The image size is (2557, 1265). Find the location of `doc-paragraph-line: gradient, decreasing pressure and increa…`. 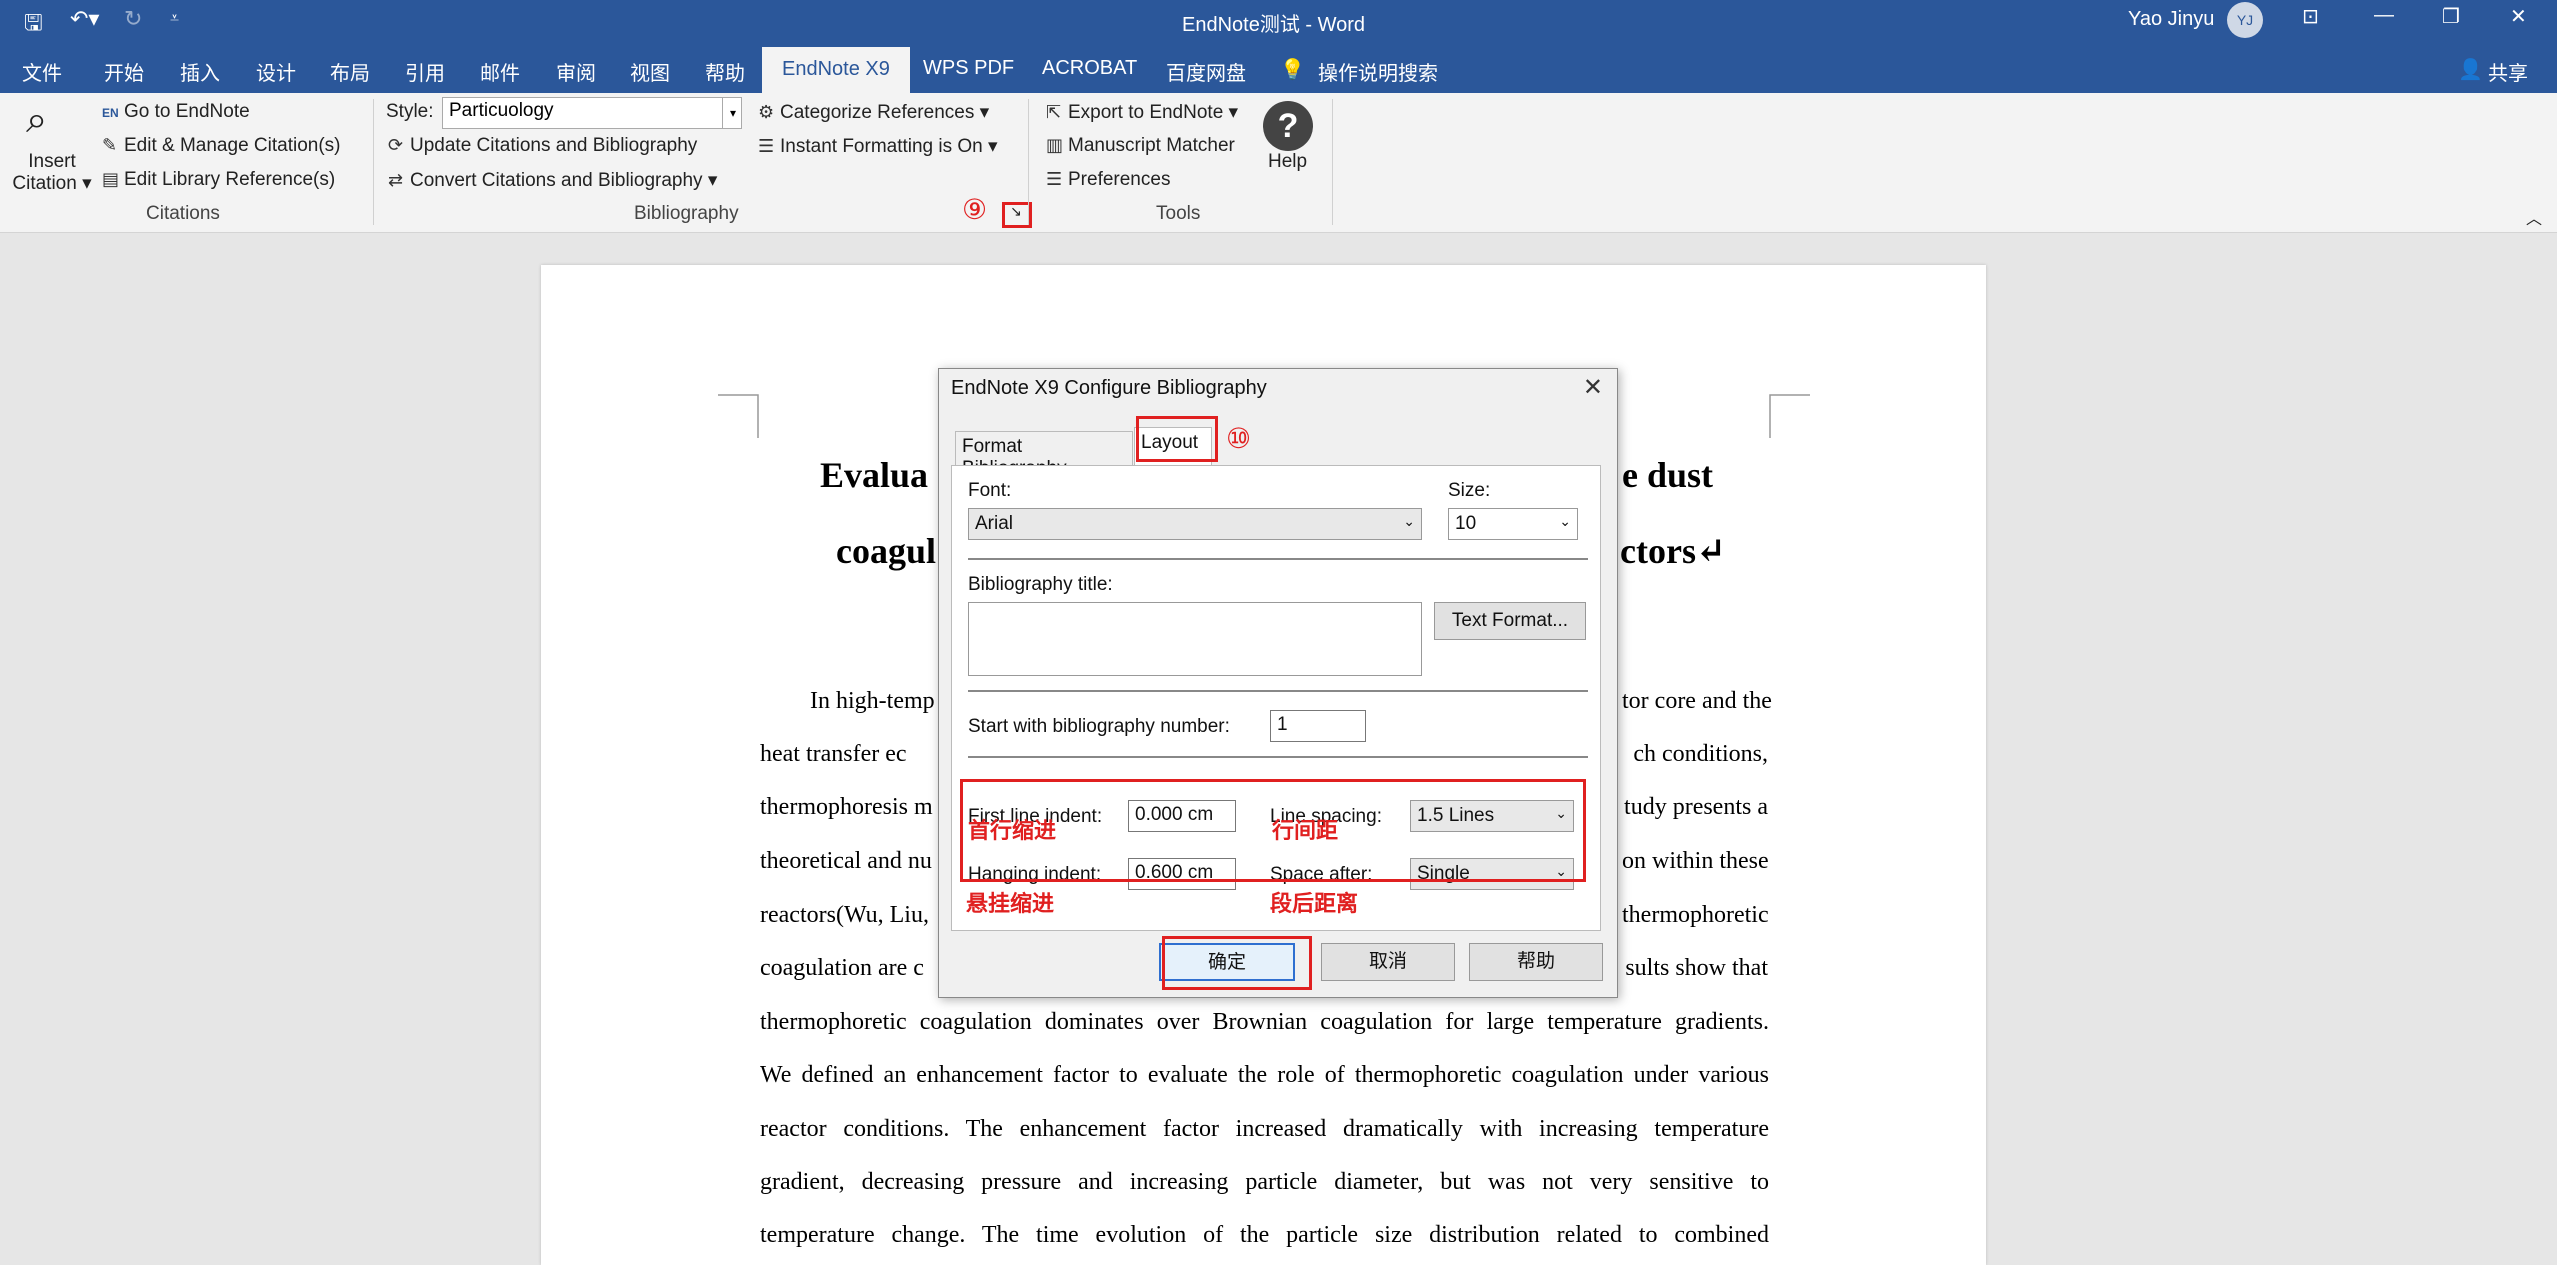

doc-paragraph-line: gradient, decreasing pressure and increa… is located at coordinates (1264, 1182).